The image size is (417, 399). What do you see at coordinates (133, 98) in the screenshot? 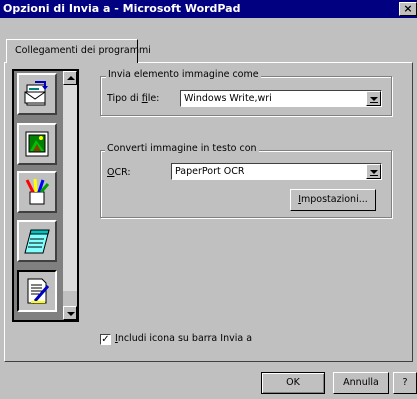
I see `file-type-label: Tipo di file:` at bounding box center [133, 98].